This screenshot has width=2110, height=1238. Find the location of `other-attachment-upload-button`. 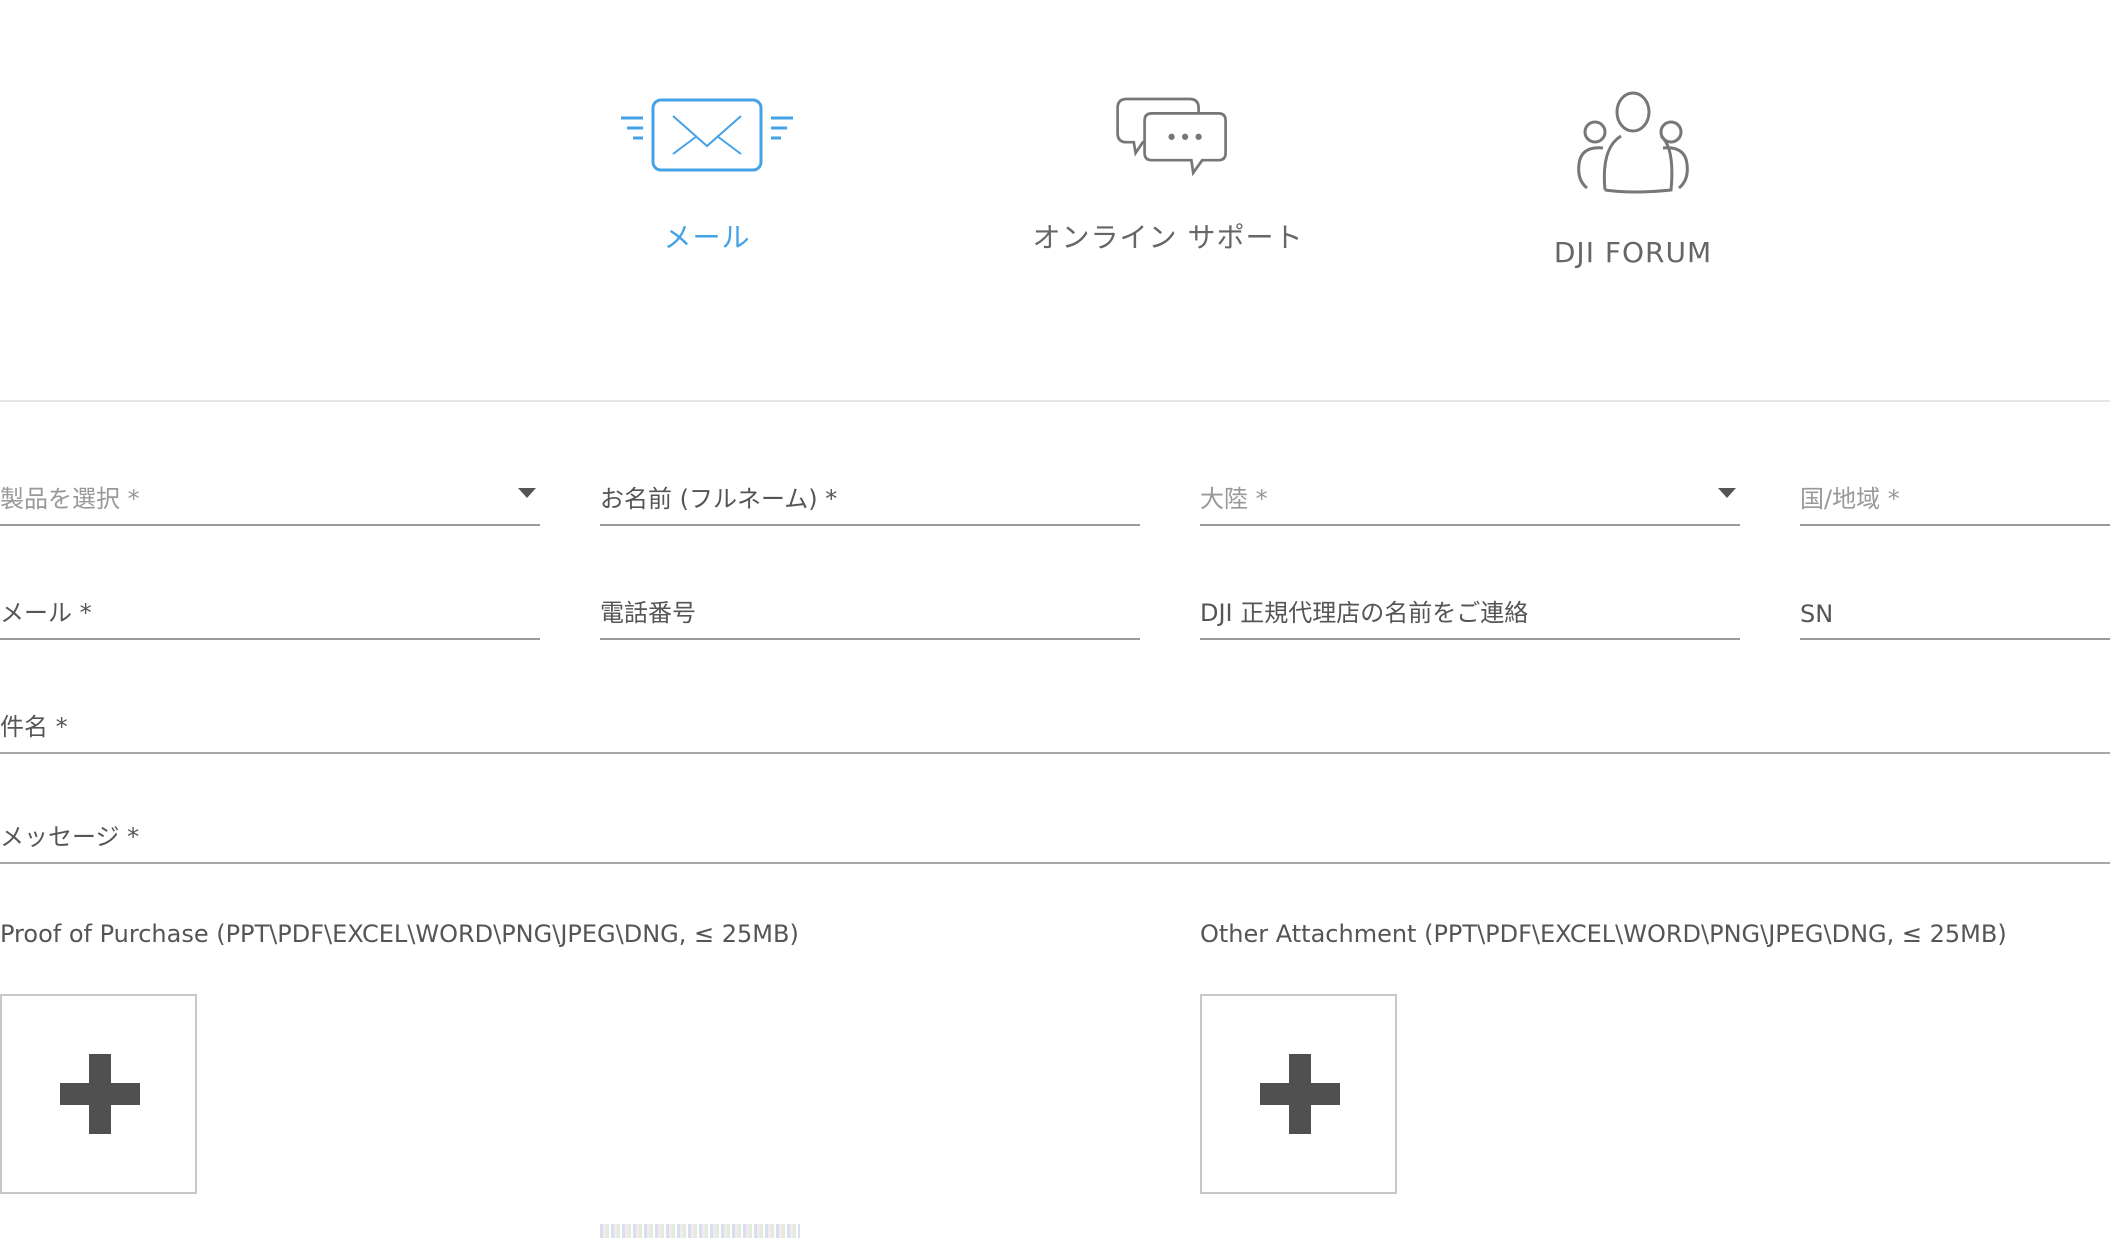

other-attachment-upload-button is located at coordinates (1298, 1094).